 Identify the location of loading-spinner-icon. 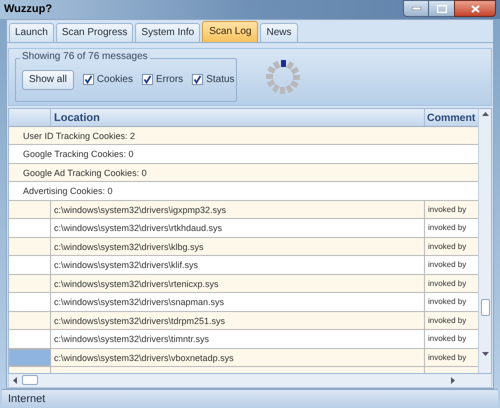
(283, 76).